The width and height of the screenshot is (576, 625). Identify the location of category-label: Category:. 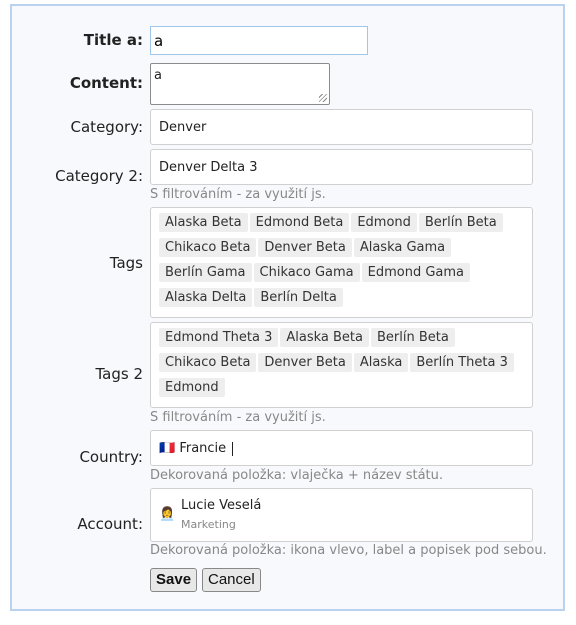
(106, 127).